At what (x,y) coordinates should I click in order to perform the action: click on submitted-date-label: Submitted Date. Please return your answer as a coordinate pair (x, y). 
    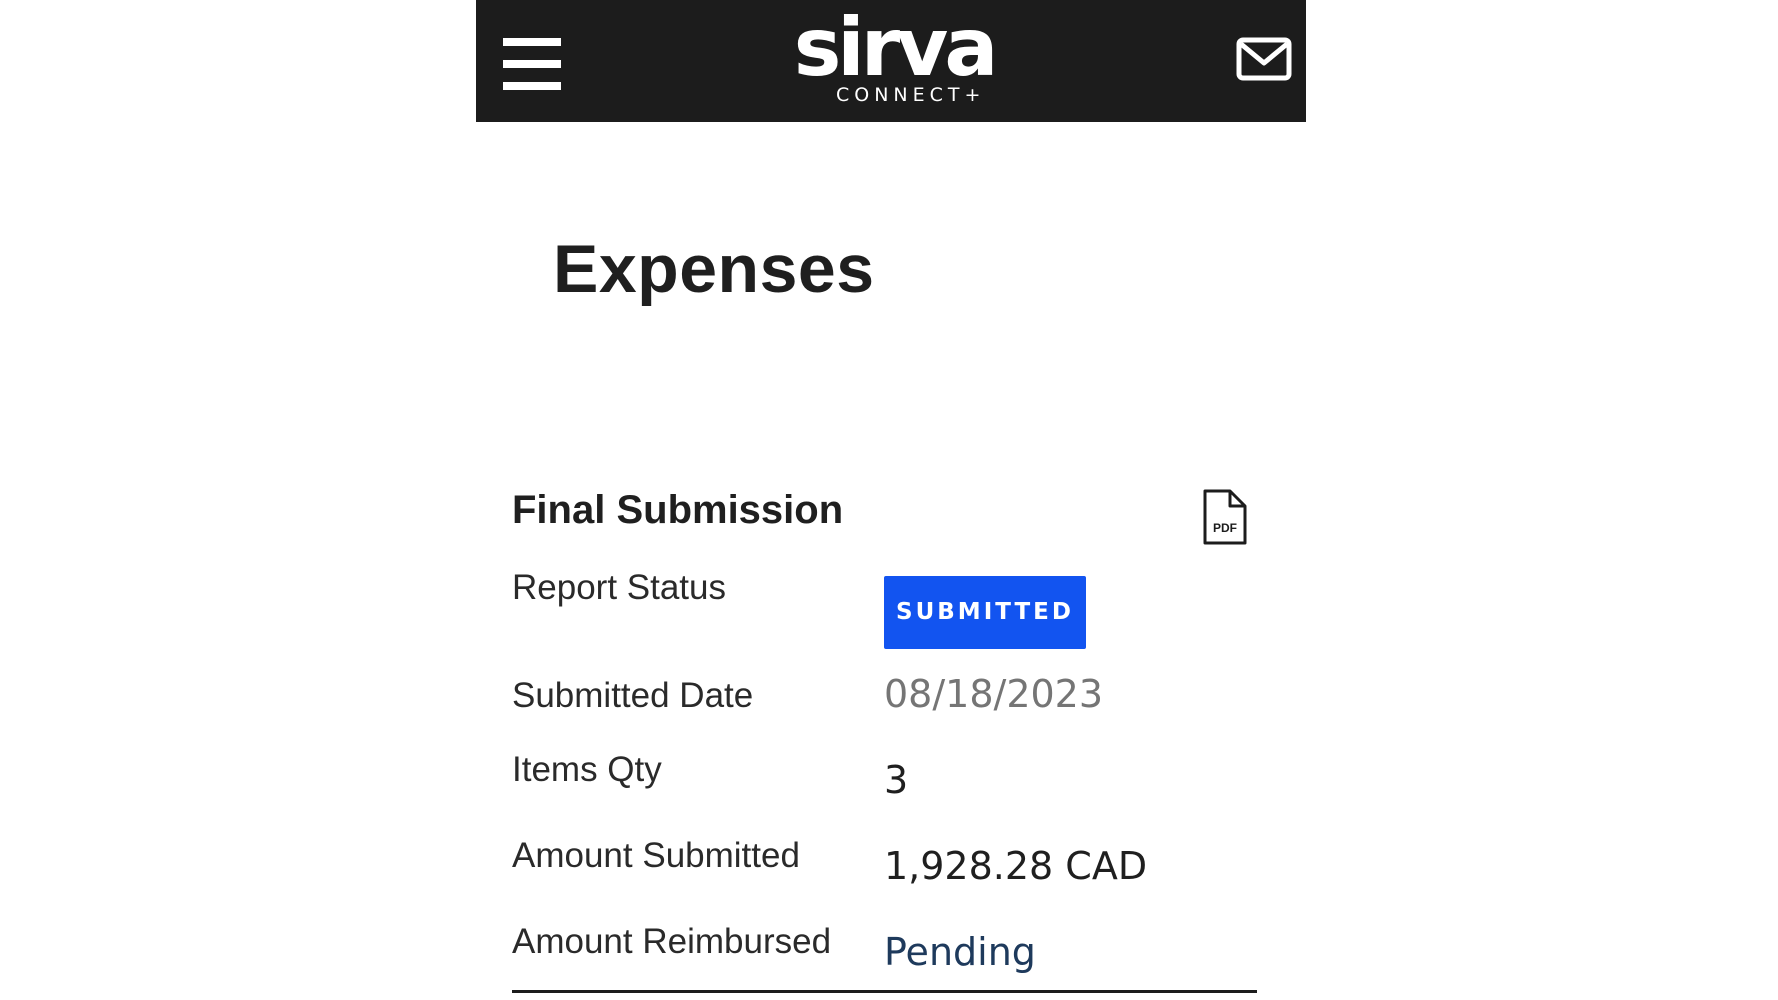
    Looking at the image, I should click on (633, 695).